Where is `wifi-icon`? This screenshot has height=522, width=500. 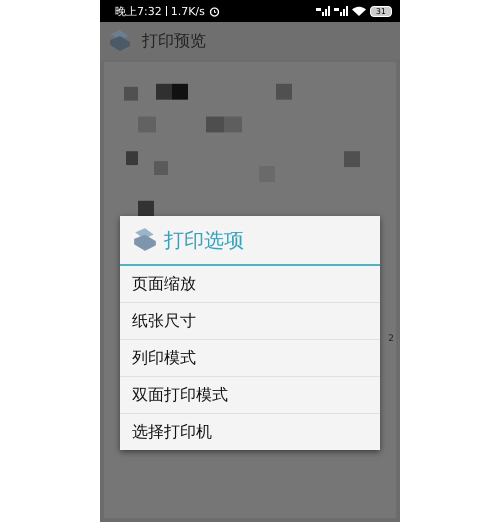
wifi-icon is located at coordinates (359, 11).